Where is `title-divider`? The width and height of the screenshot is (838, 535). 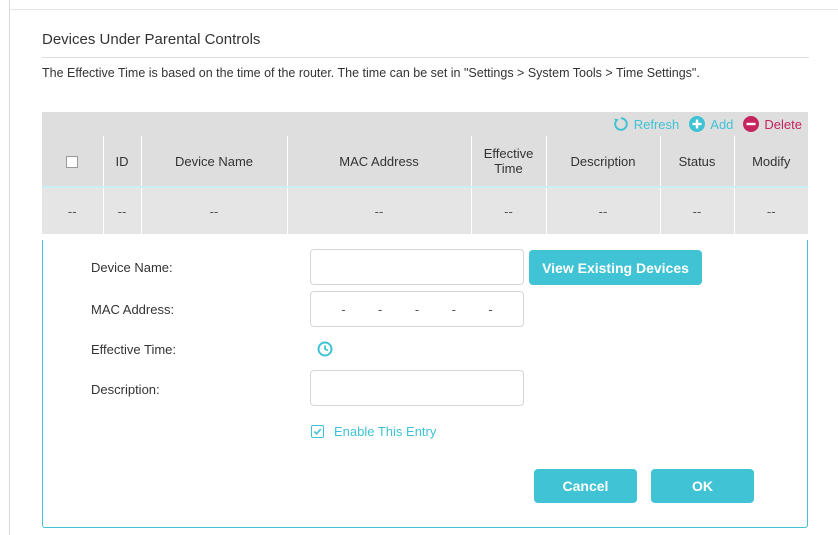
title-divider is located at coordinates (425, 57).